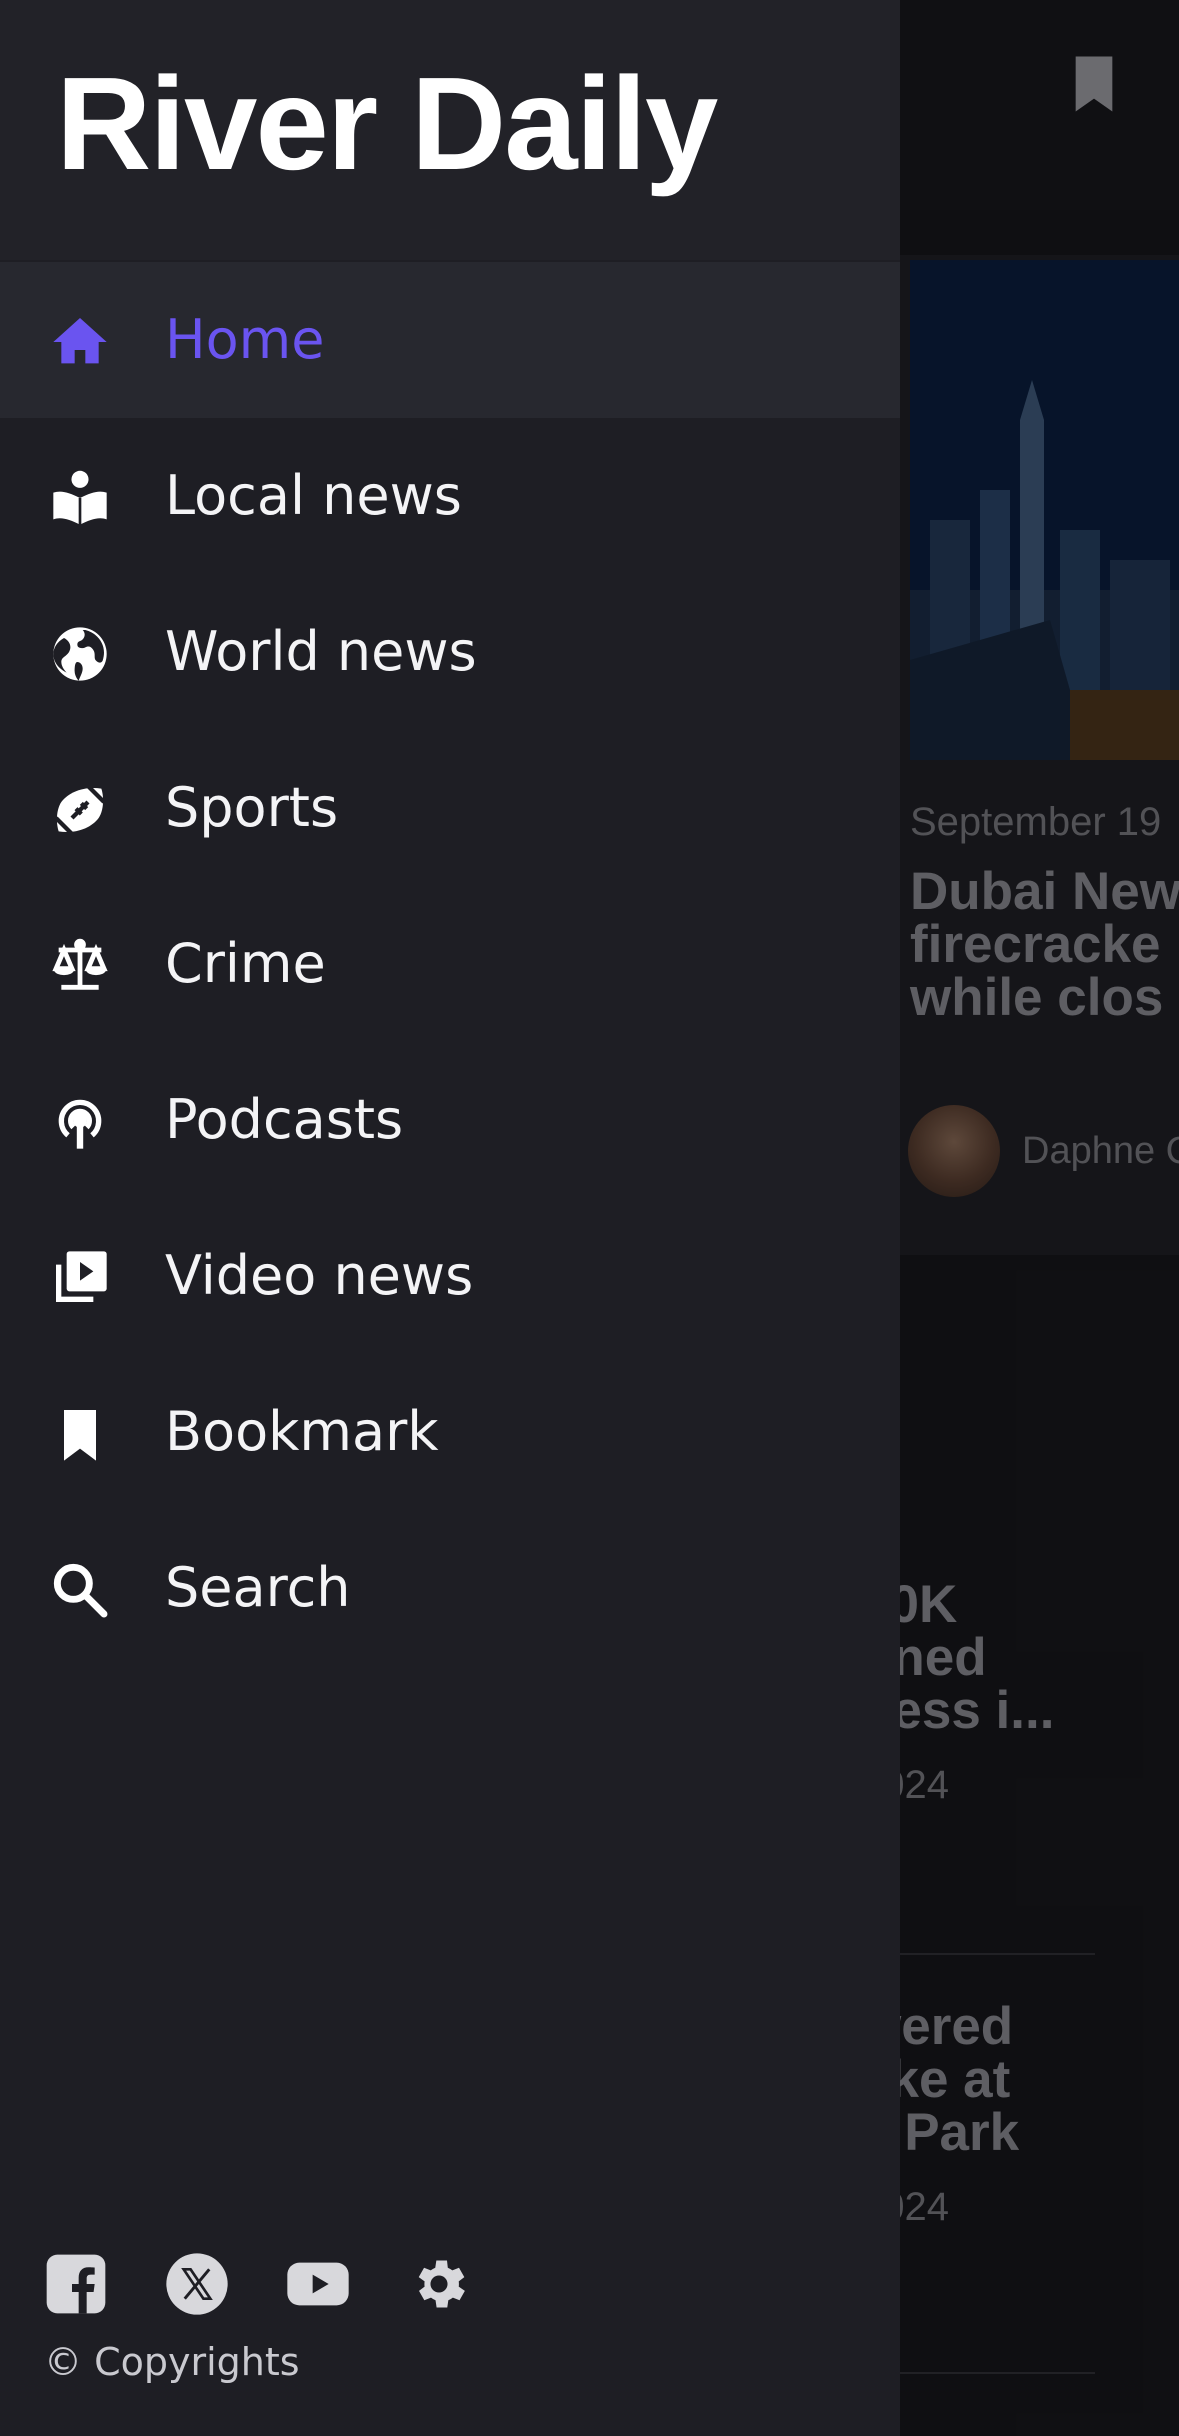 This screenshot has height=2436, width=1179. What do you see at coordinates (284, 1119) in the screenshot?
I see `nav-item-label: Podcasts` at bounding box center [284, 1119].